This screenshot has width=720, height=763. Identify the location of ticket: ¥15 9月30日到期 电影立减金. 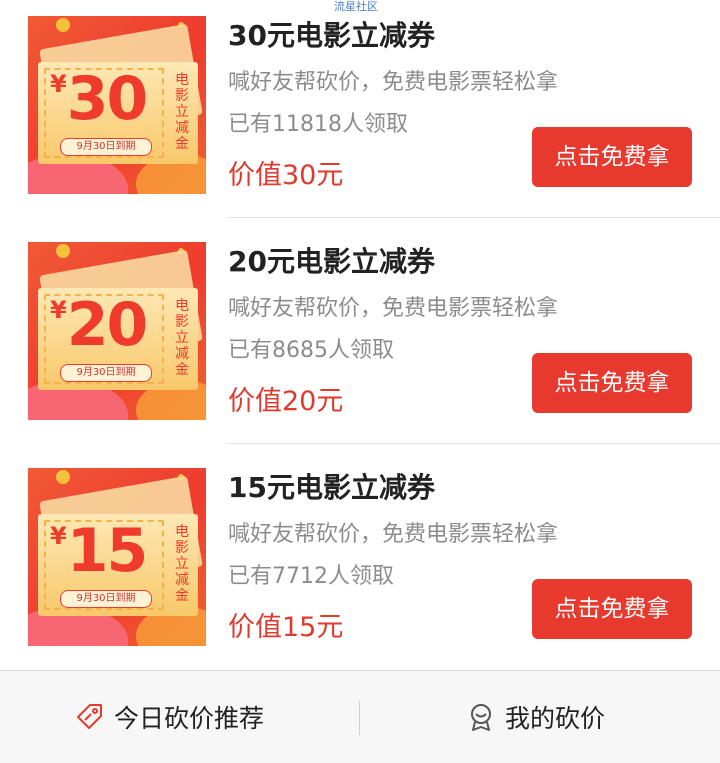
(118, 565).